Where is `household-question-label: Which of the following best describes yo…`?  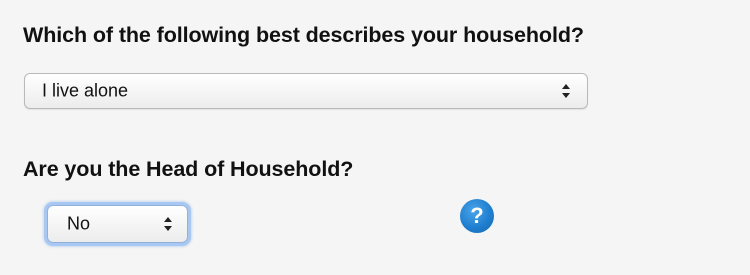 household-question-label: Which of the following best describes yo… is located at coordinates (303, 35).